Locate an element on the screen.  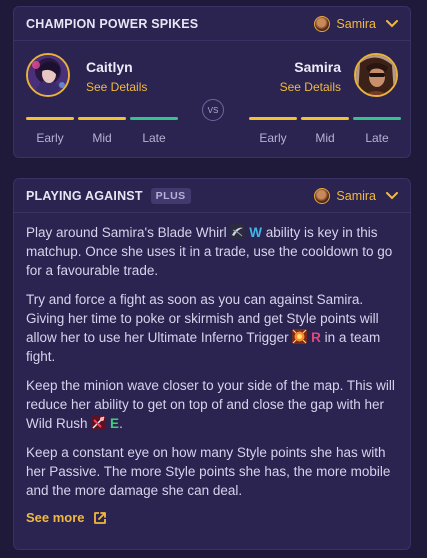
right-late-label: Late is located at coordinates (377, 138).